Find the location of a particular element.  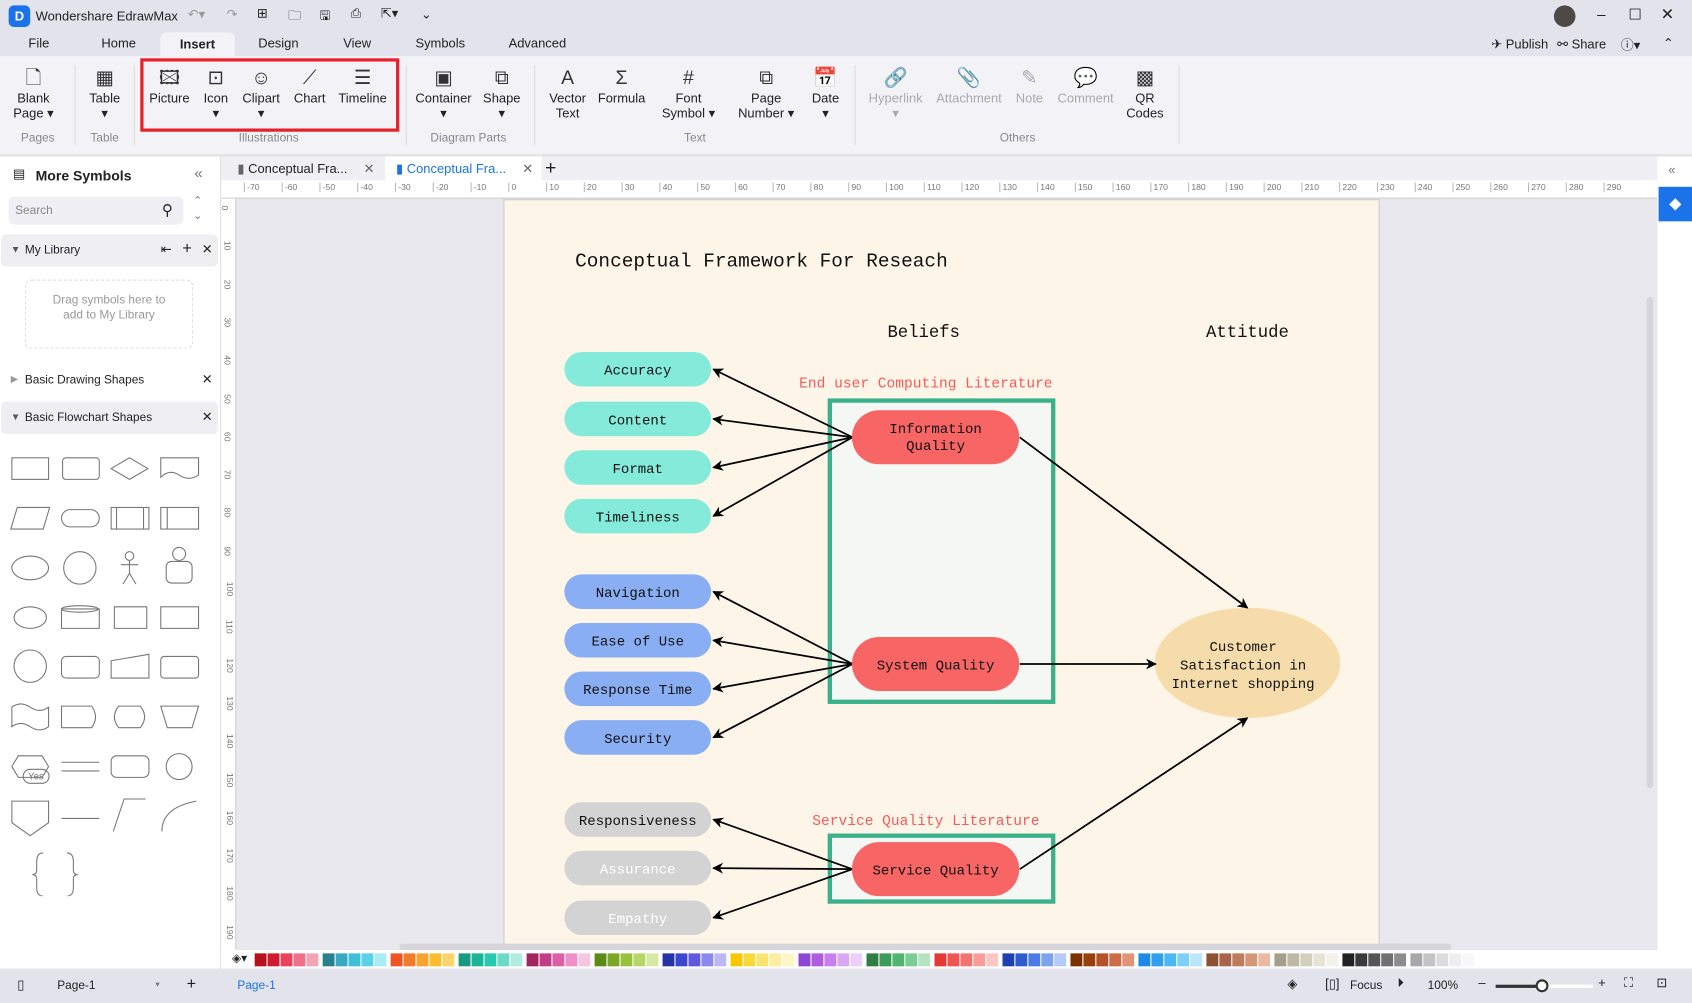

icon-button: ⊡ Icon ▾ is located at coordinates (216, 93).